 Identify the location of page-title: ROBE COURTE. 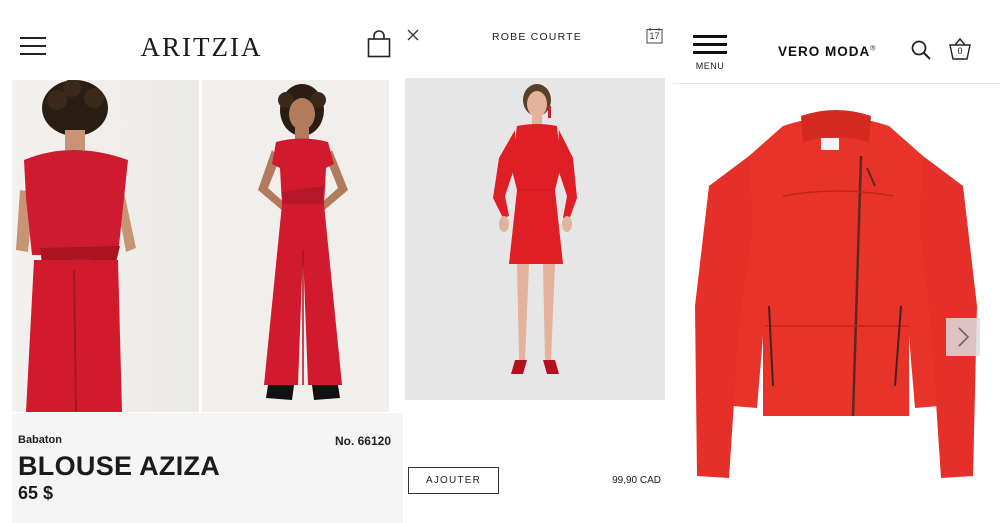
(537, 37).